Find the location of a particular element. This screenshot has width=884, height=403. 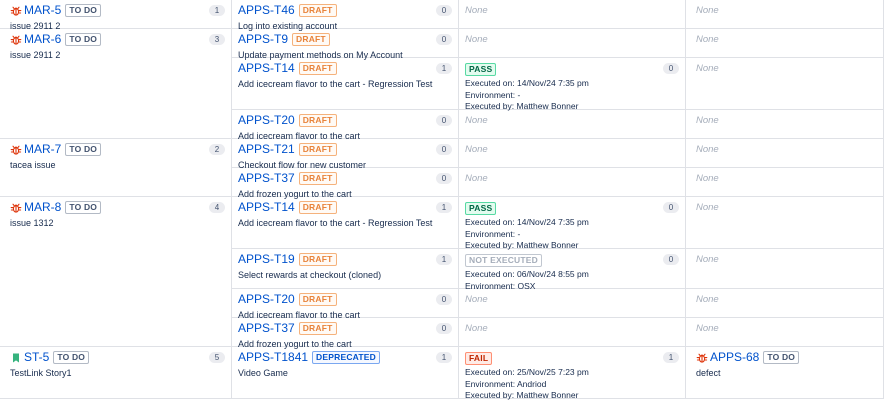

environment-value: - is located at coordinates (519, 233).